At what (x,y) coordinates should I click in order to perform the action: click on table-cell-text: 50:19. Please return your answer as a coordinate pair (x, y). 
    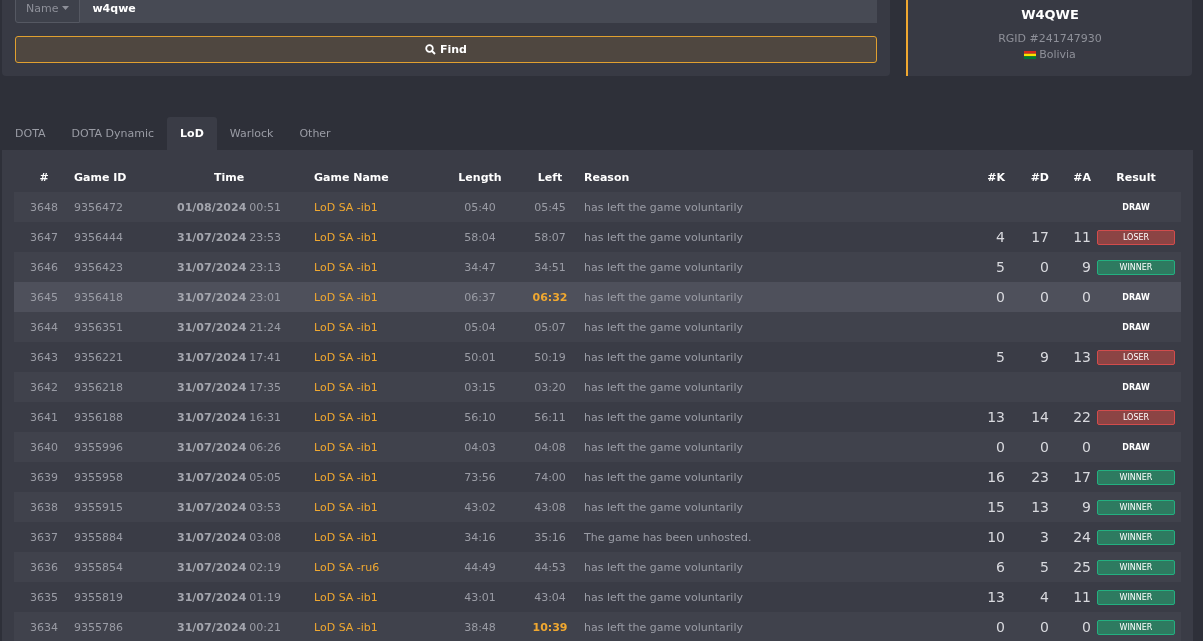
    Looking at the image, I should click on (550, 357).